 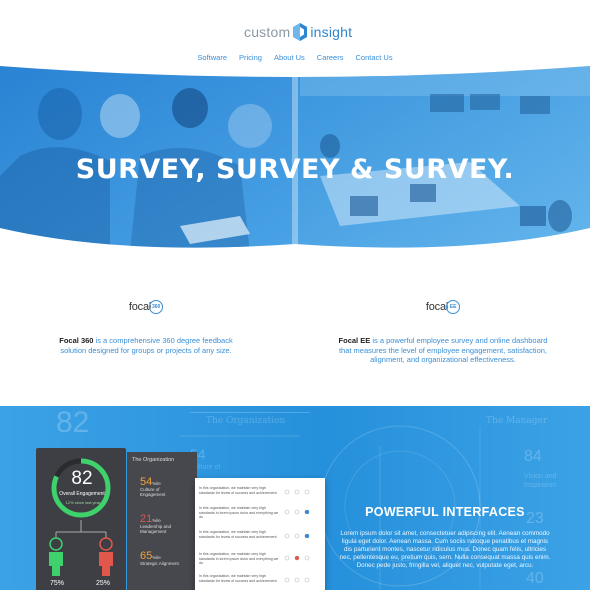 What do you see at coordinates (83, 502) in the screenshot?
I see `engagement-score-change: 12% since last year` at bounding box center [83, 502].